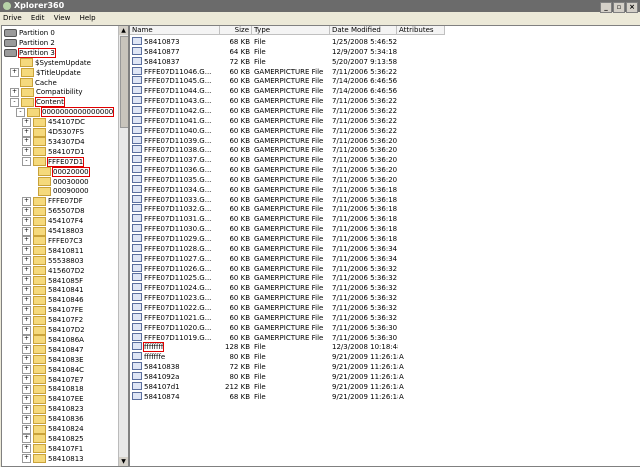 Image resolution: width=640 pixels, height=467 pixels. What do you see at coordinates (52, 281) in the screenshot?
I see `tree-item: +5841085F` at bounding box center [52, 281].